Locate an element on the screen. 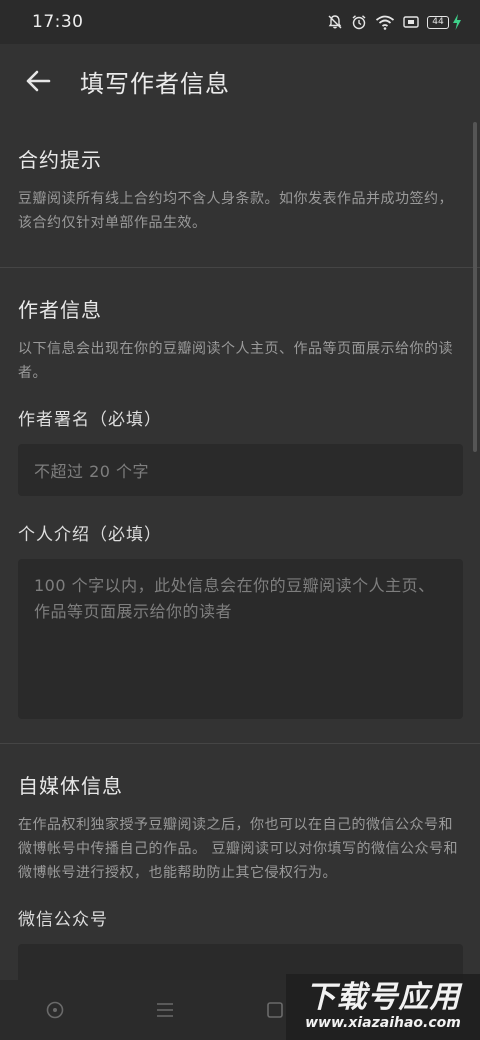 The width and height of the screenshot is (480, 1040). pen-name-label: 作者署名（必填） is located at coordinates (90, 420).